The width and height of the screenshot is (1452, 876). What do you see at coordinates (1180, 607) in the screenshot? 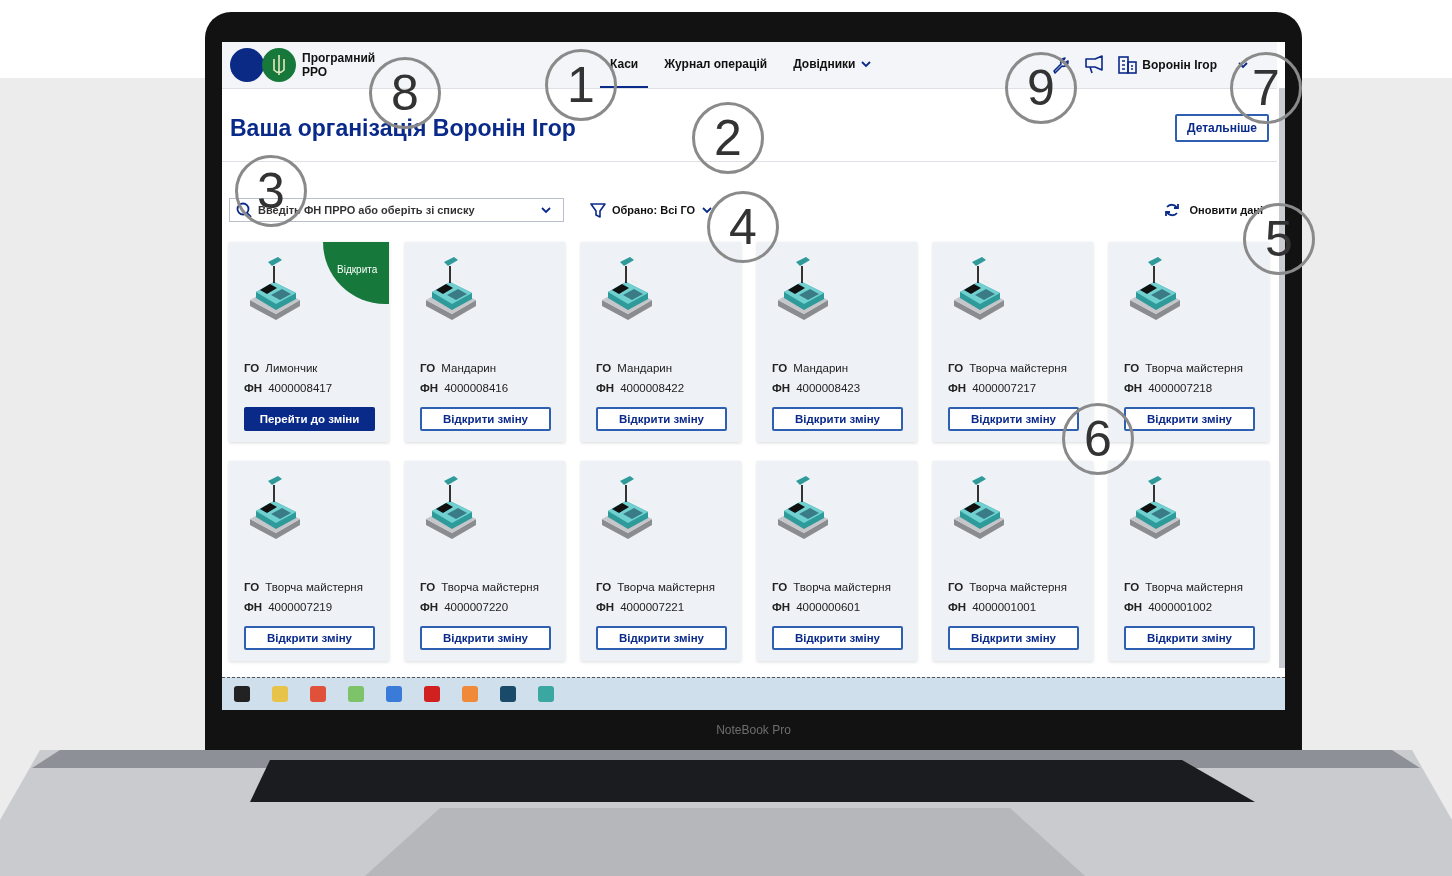
I see `fn-number: 4000001002` at bounding box center [1180, 607].